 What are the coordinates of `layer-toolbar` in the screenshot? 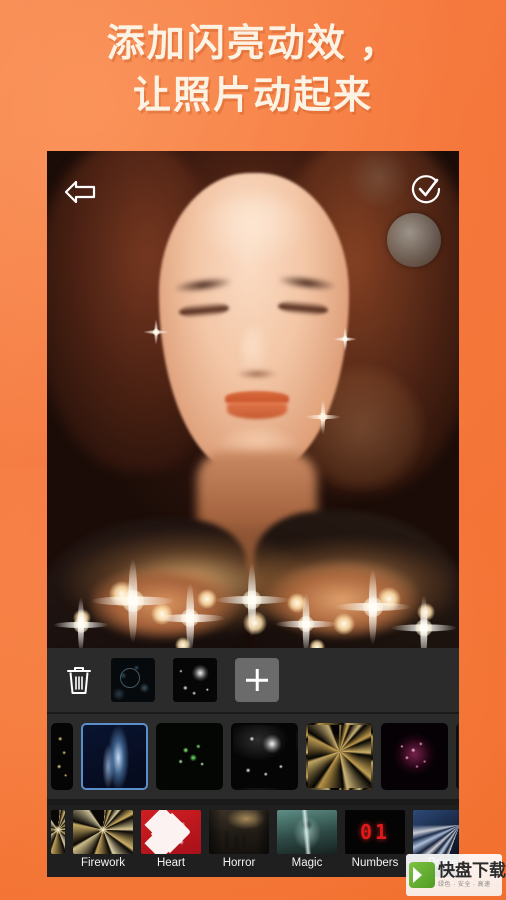 It's located at (253, 680).